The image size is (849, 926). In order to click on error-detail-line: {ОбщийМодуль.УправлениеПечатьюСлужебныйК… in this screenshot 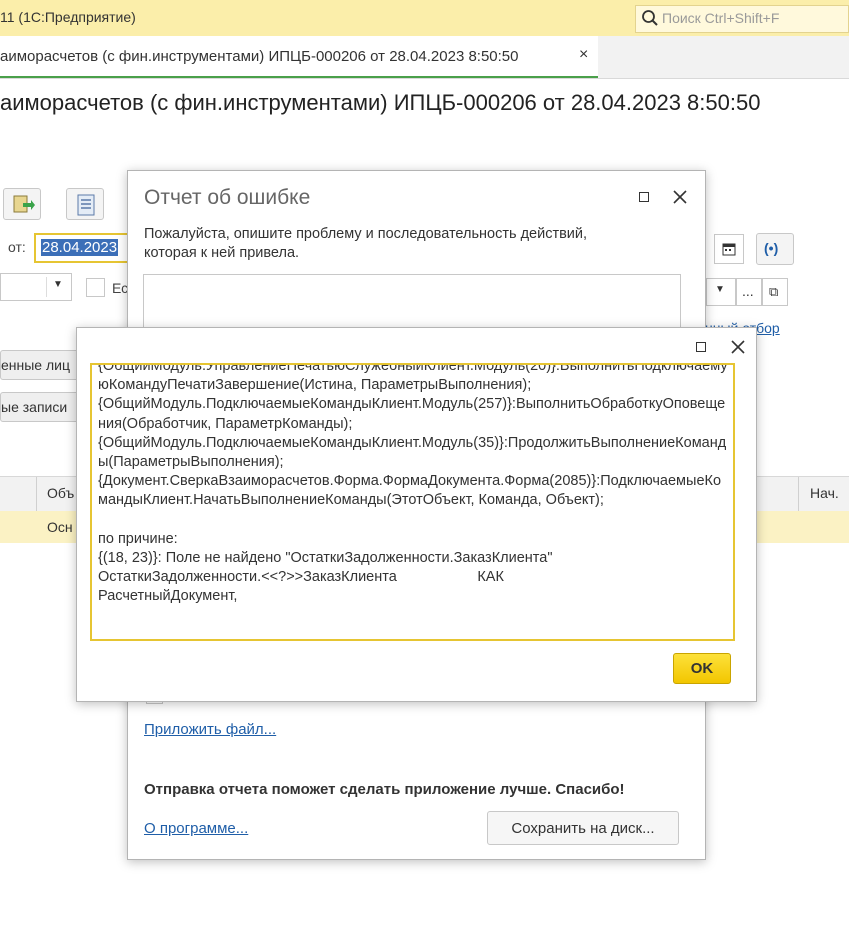, I will do `click(413, 378)`.